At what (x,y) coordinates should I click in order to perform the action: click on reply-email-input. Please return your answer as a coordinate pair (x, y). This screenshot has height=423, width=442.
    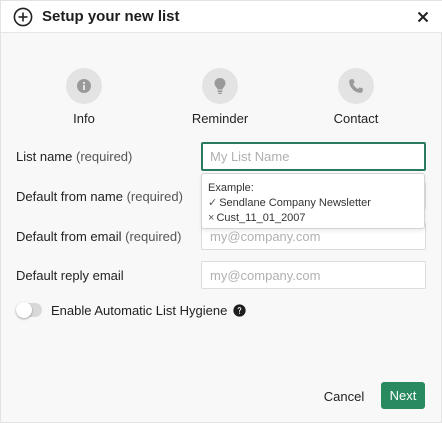
    Looking at the image, I should click on (313, 275).